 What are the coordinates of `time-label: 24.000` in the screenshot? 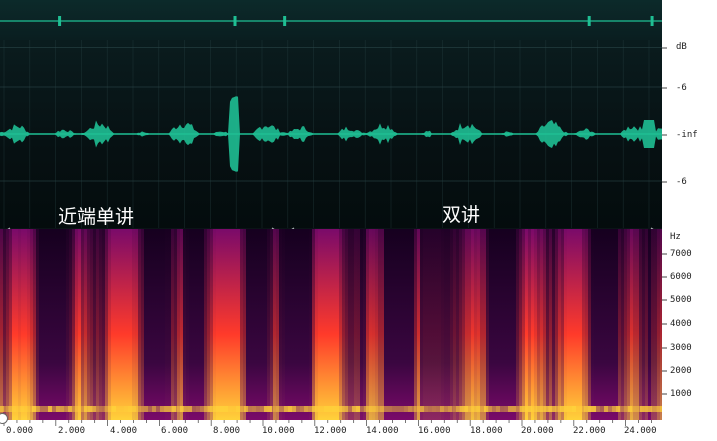 It's located at (640, 431).